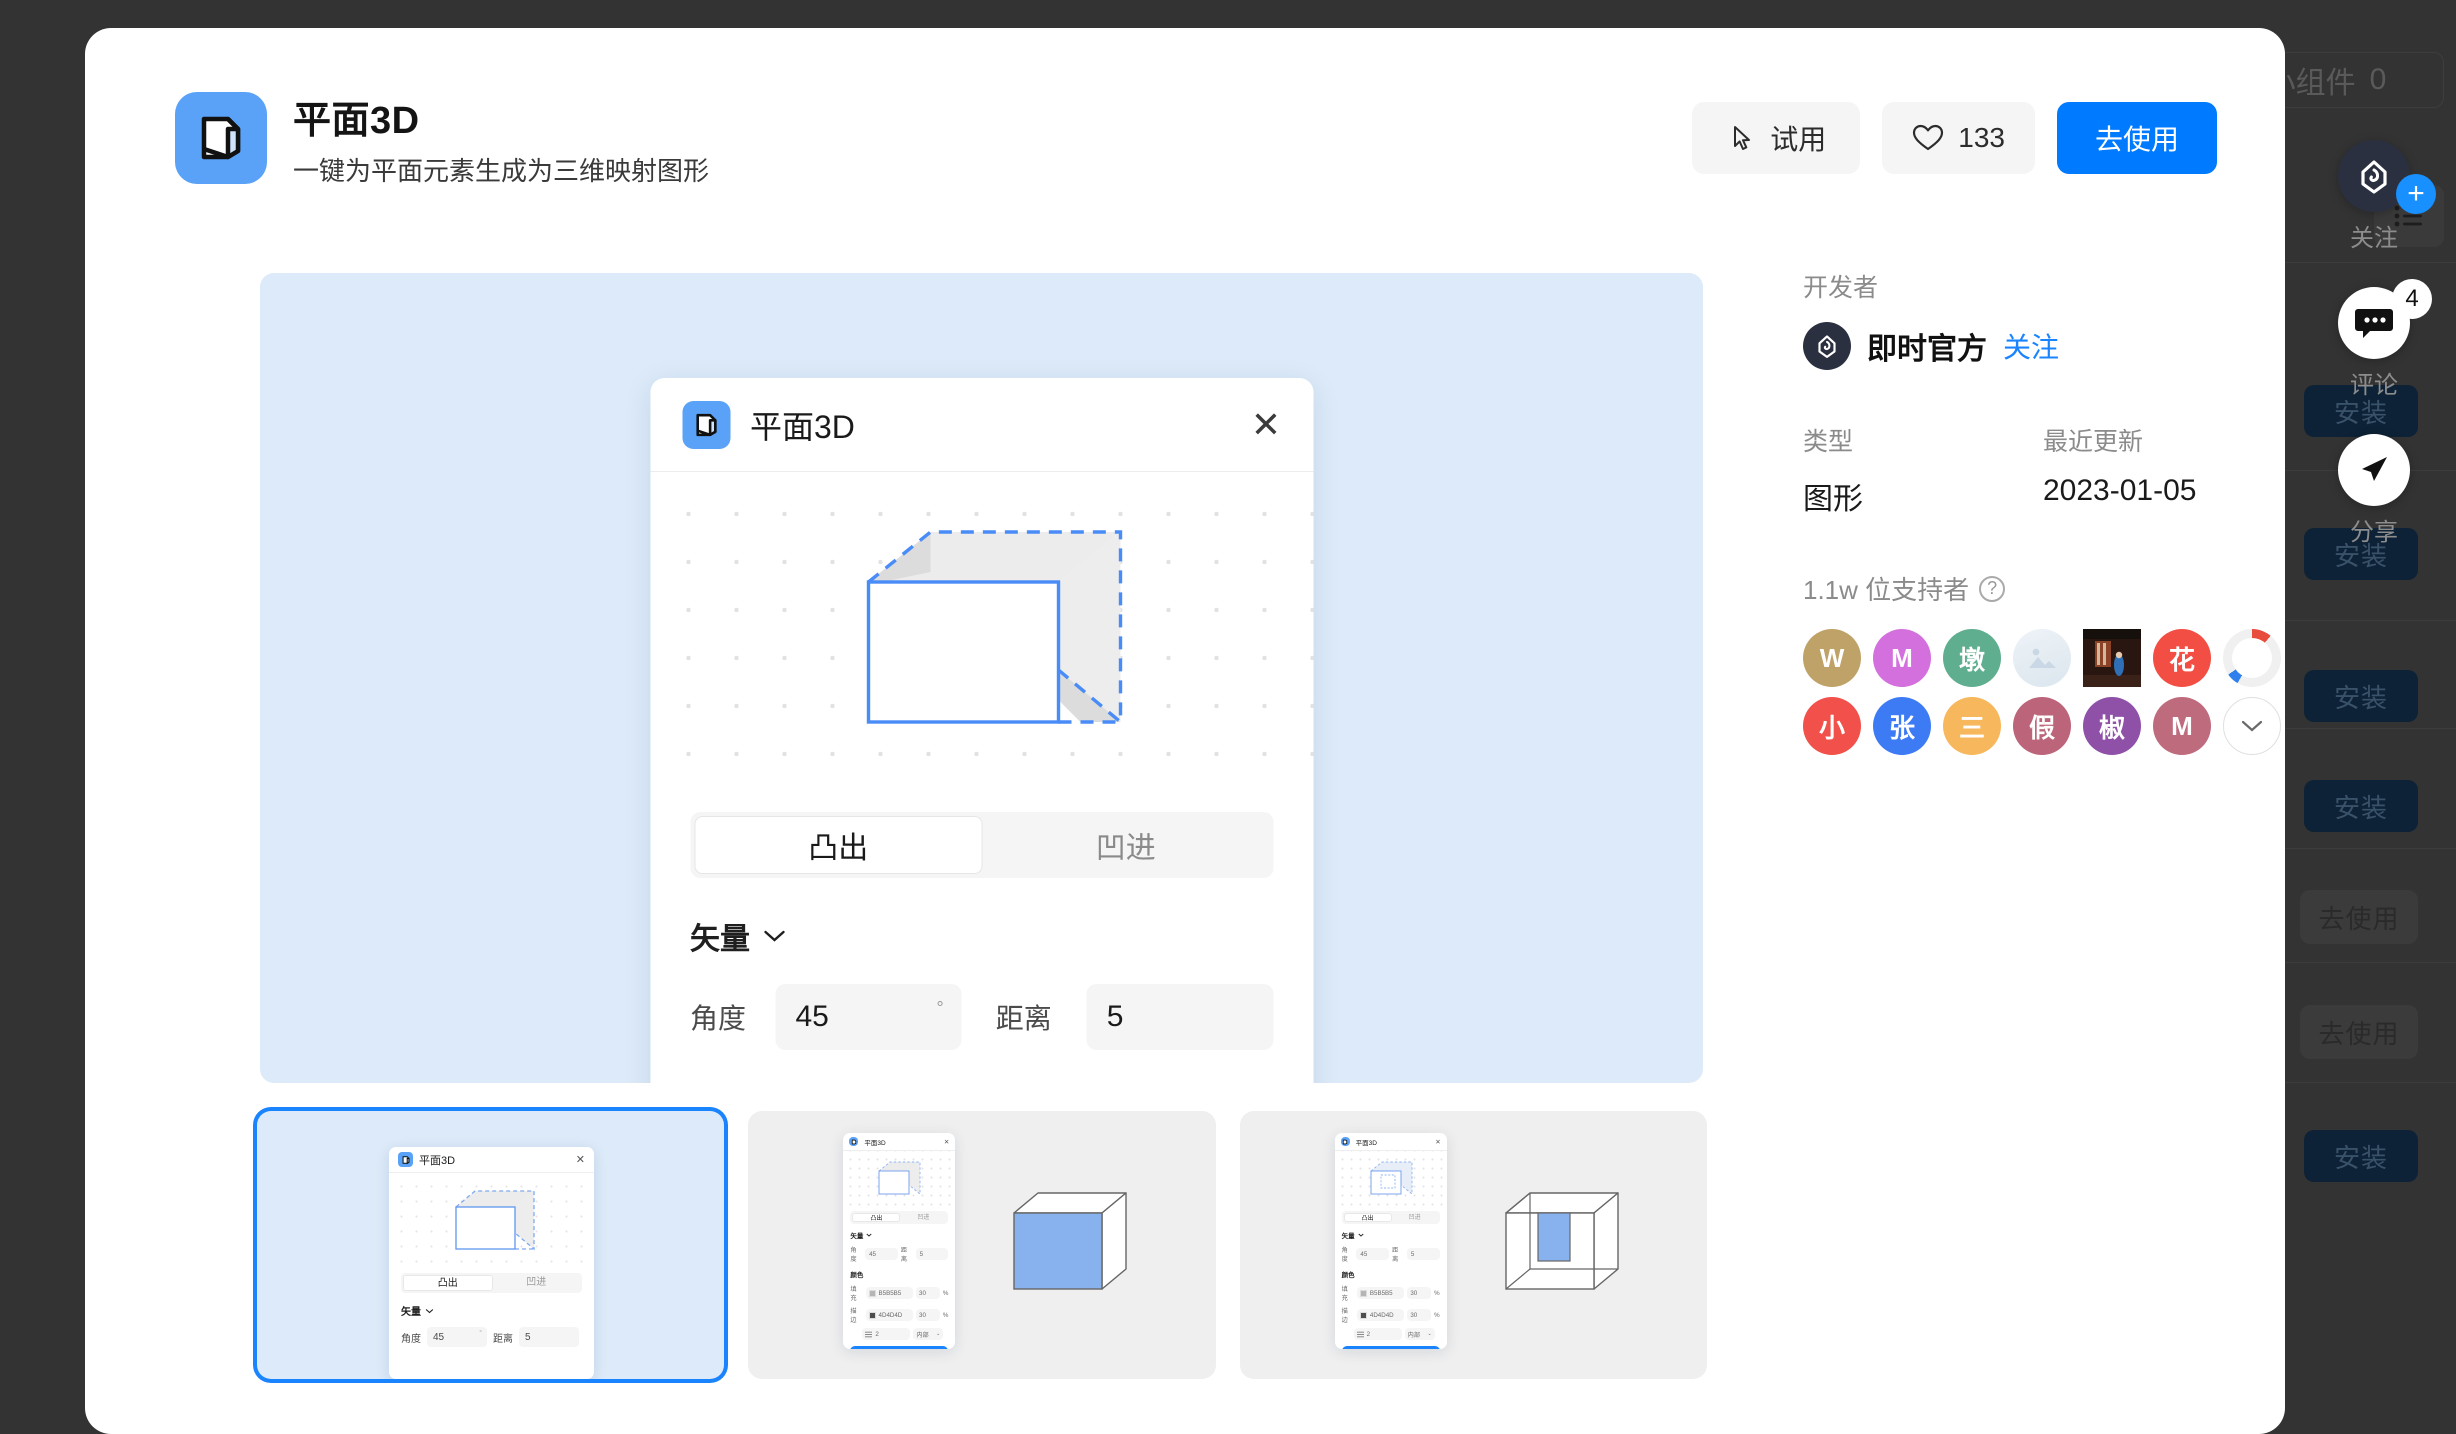  What do you see at coordinates (899, 1142) in the screenshot?
I see `thumb2-mini-head: 平面3D ✕` at bounding box center [899, 1142].